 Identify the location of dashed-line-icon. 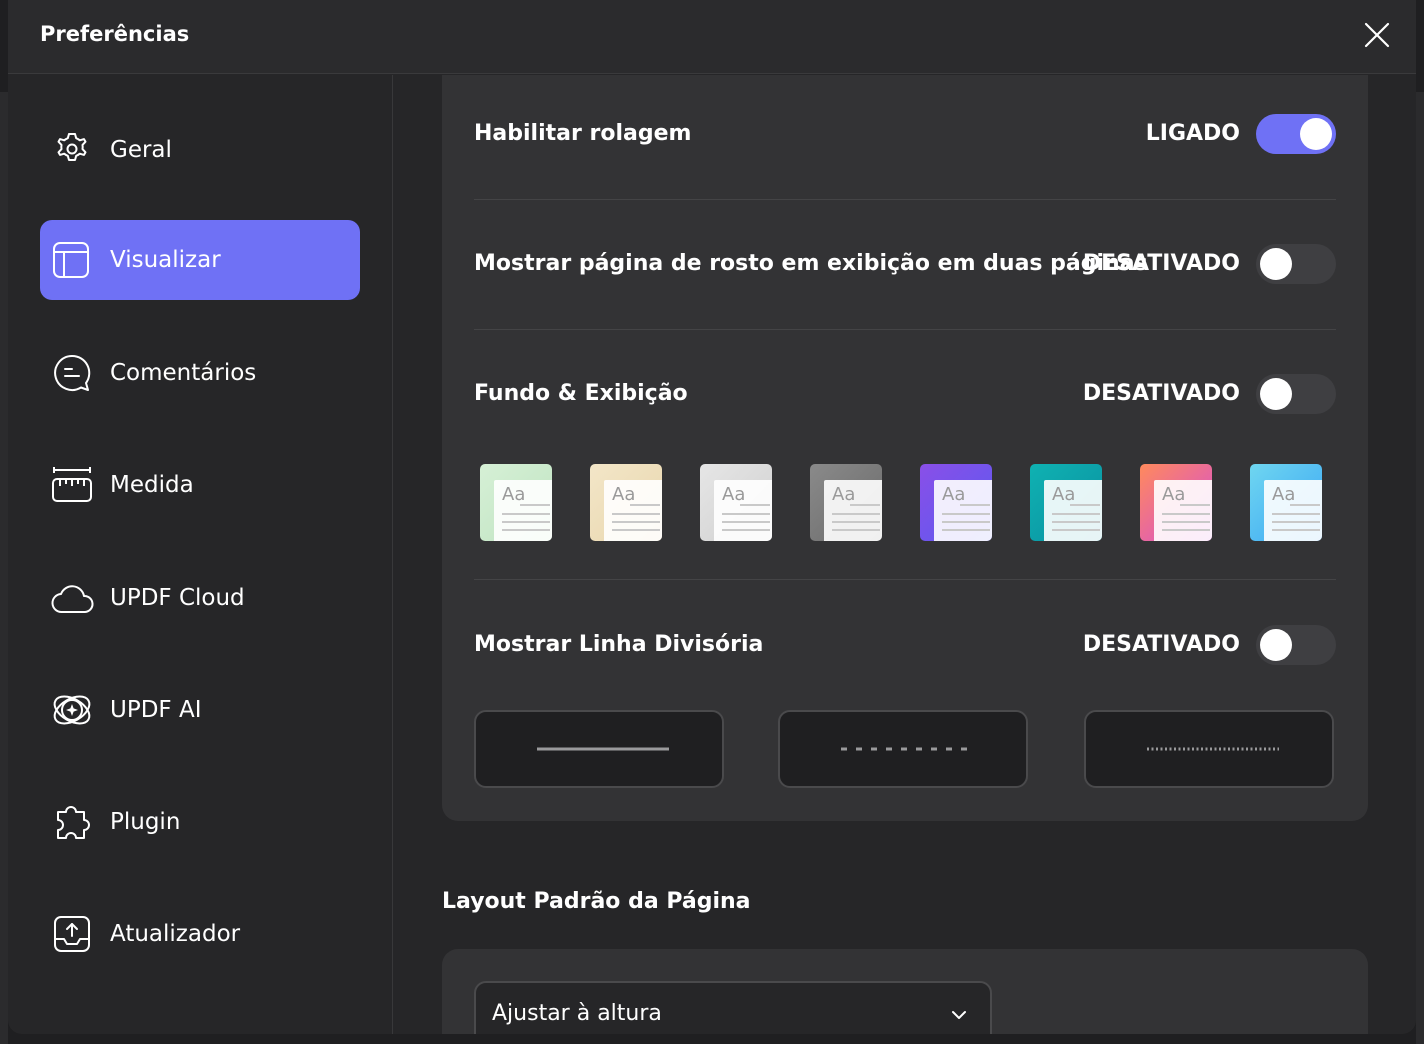
(905, 749).